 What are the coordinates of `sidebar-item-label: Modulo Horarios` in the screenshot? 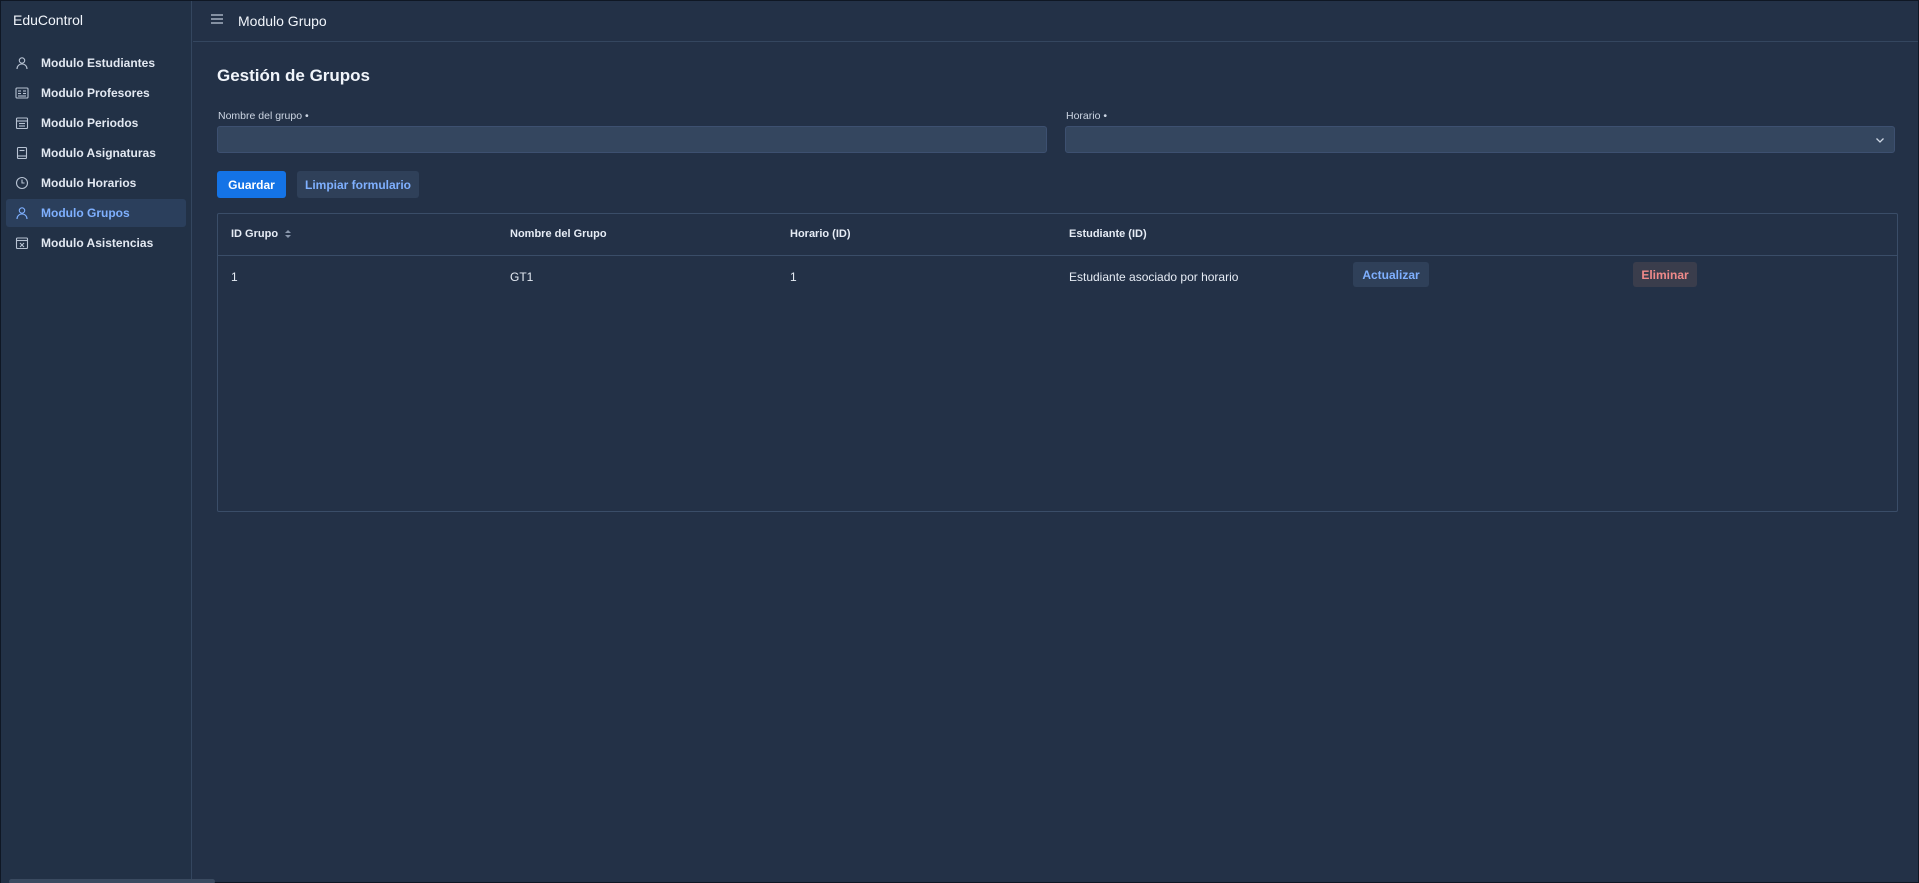 It's located at (89, 183).